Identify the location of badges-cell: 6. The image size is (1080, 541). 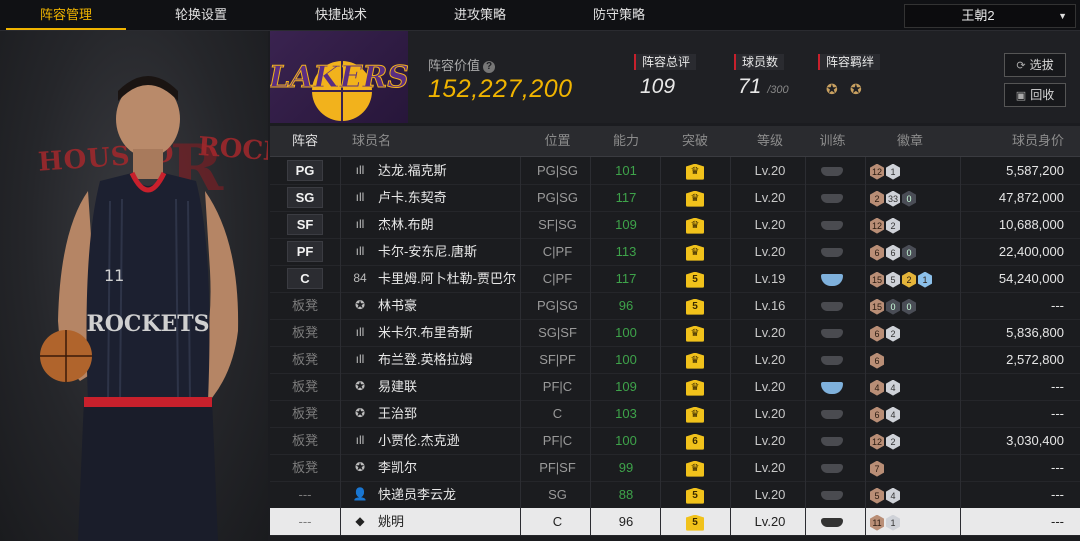
(878, 359).